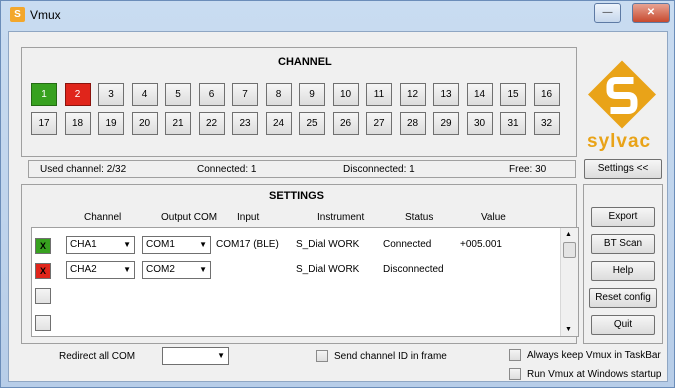 The width and height of the screenshot is (675, 388). Describe the element at coordinates (481, 244) in the screenshot. I see `measurement-value: +005.001` at that location.